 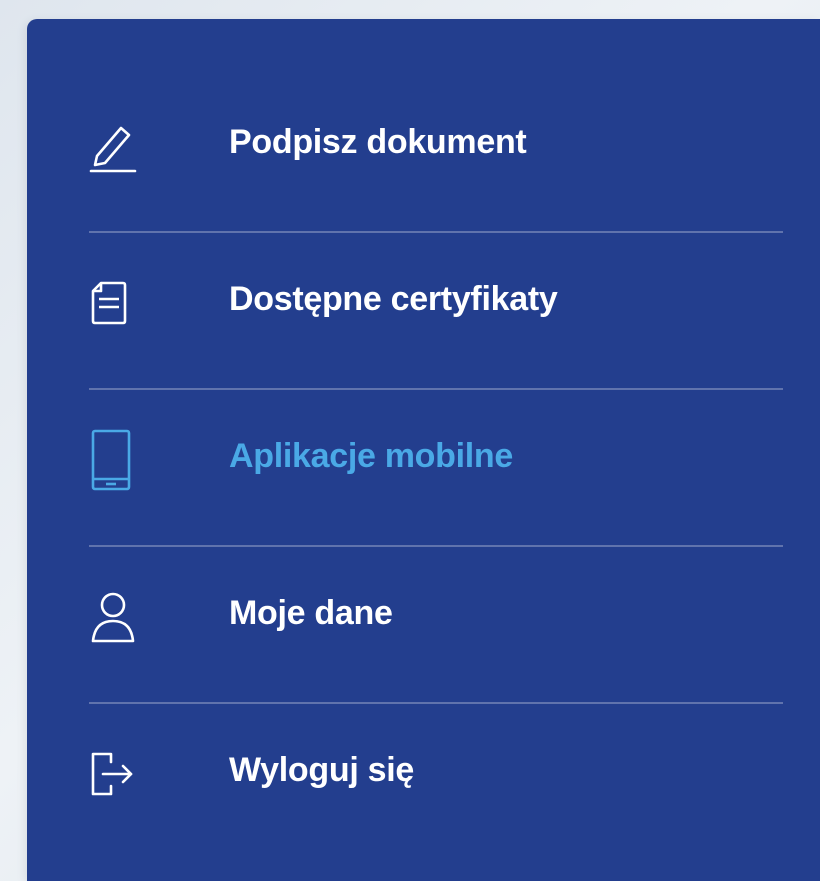 What do you see at coordinates (117, 459) in the screenshot?
I see `tablet-icon` at bounding box center [117, 459].